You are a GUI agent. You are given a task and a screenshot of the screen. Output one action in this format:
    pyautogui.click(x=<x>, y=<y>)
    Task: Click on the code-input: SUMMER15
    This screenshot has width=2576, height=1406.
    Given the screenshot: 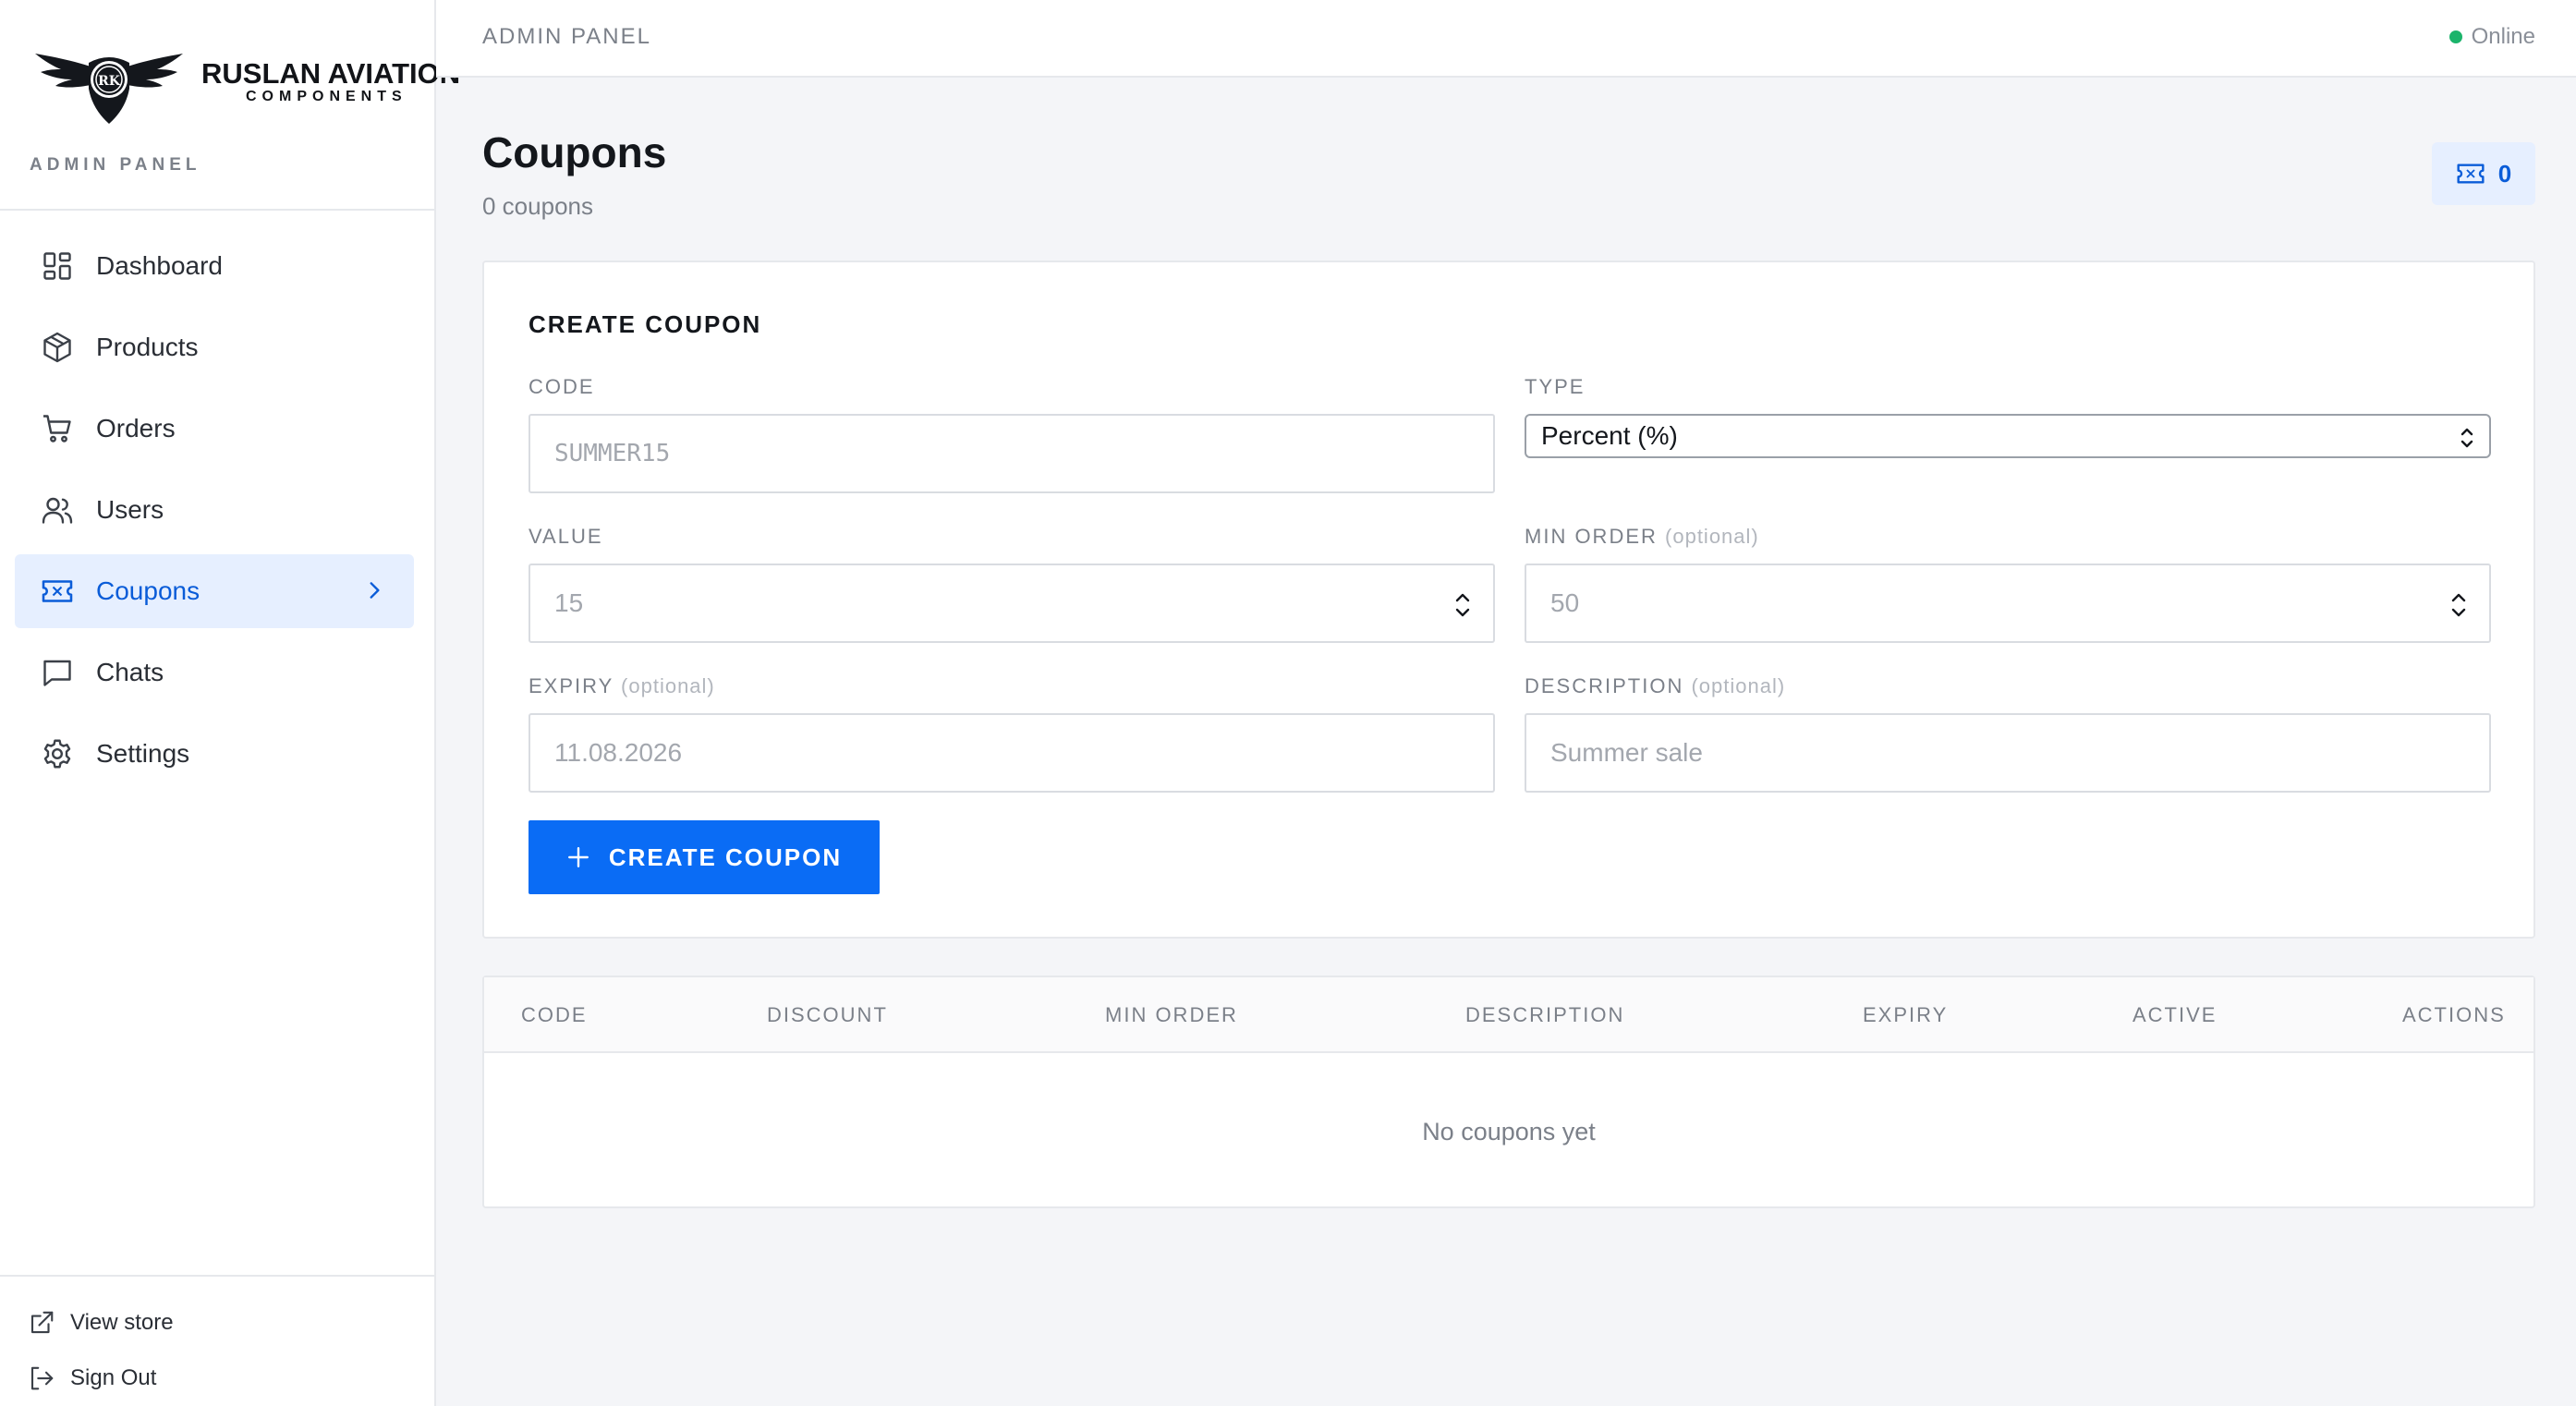 What is the action you would take?
    pyautogui.click(x=1012, y=453)
    